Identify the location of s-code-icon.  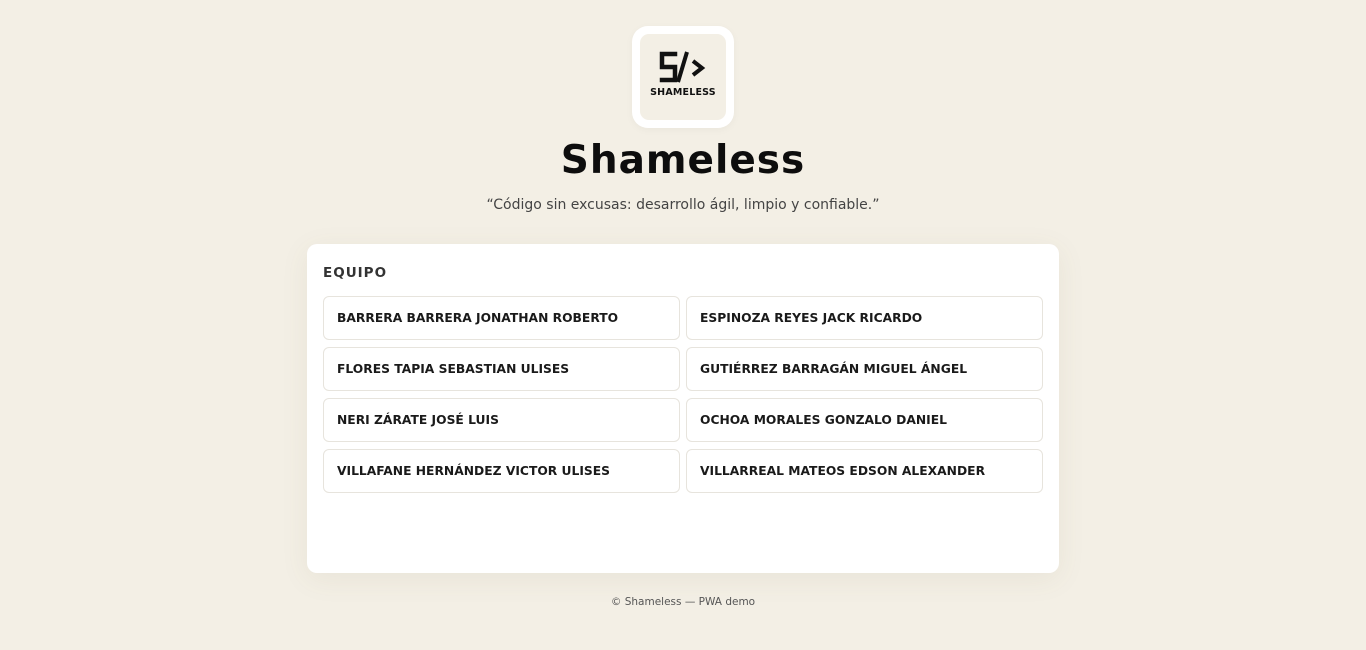
(682, 67).